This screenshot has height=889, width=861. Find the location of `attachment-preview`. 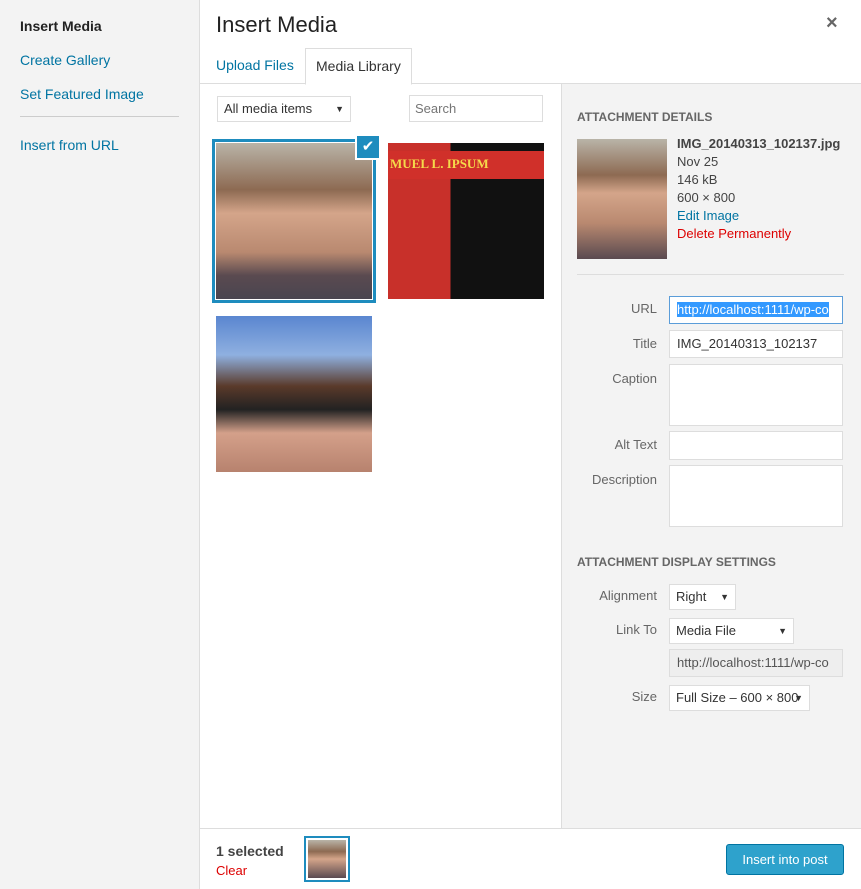

attachment-preview is located at coordinates (622, 199).